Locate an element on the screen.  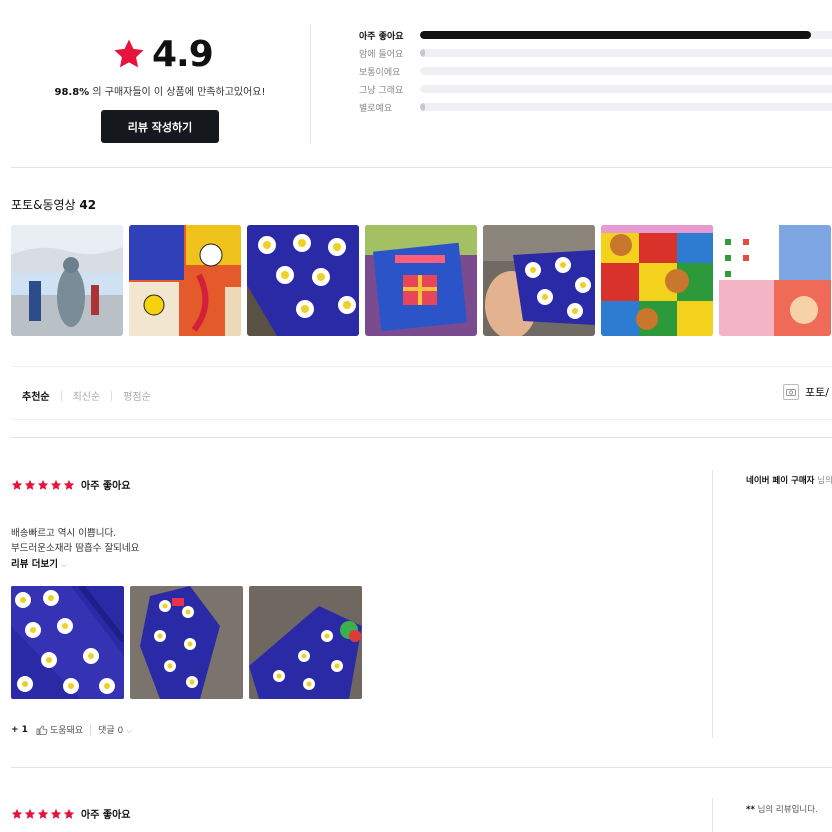
author-suffix: 님의 리뷰입니다. is located at coordinates (787, 810).